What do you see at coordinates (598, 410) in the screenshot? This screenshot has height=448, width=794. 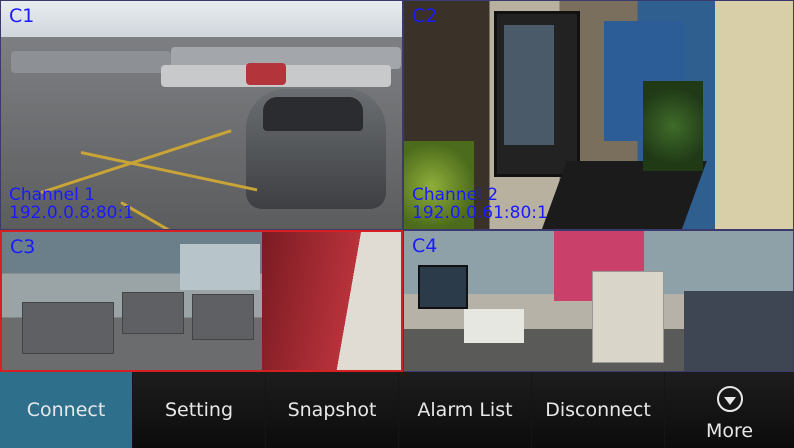 I see `disconnect-button: Disconnect` at bounding box center [598, 410].